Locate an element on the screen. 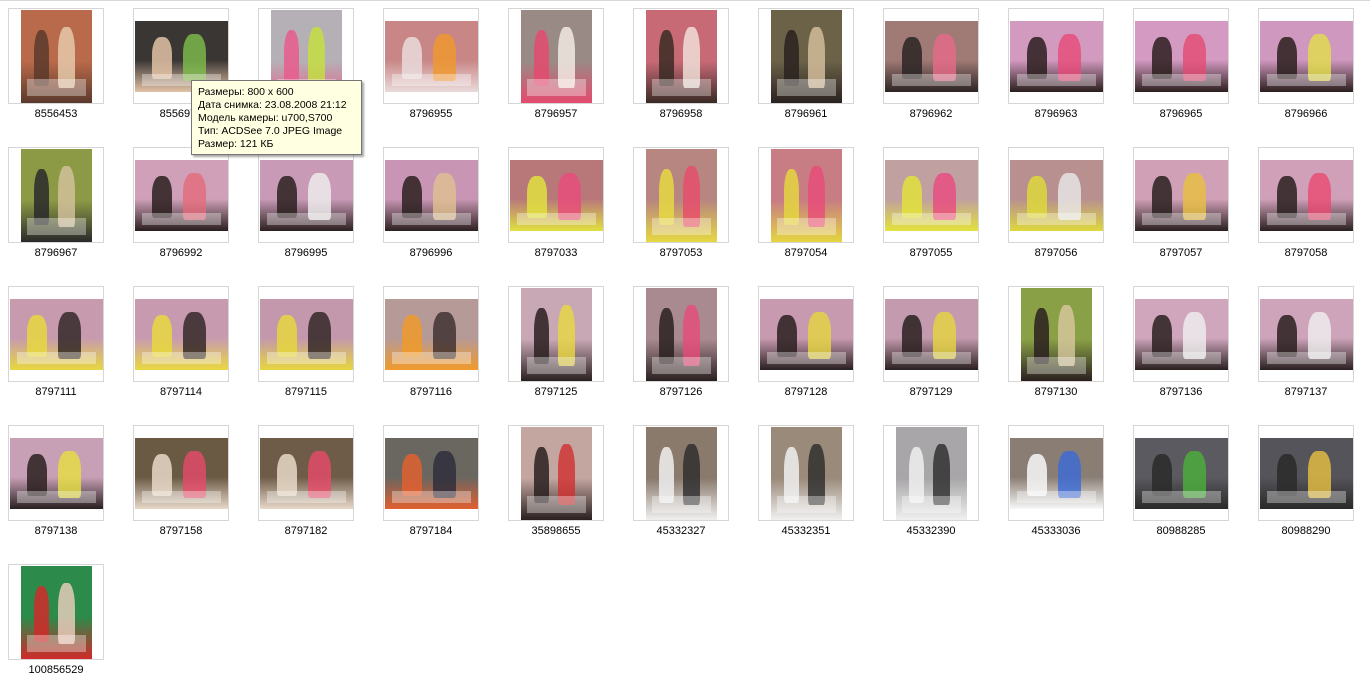 The image size is (1370, 686). file-thumbnail: 45333036 is located at coordinates (1056, 486).